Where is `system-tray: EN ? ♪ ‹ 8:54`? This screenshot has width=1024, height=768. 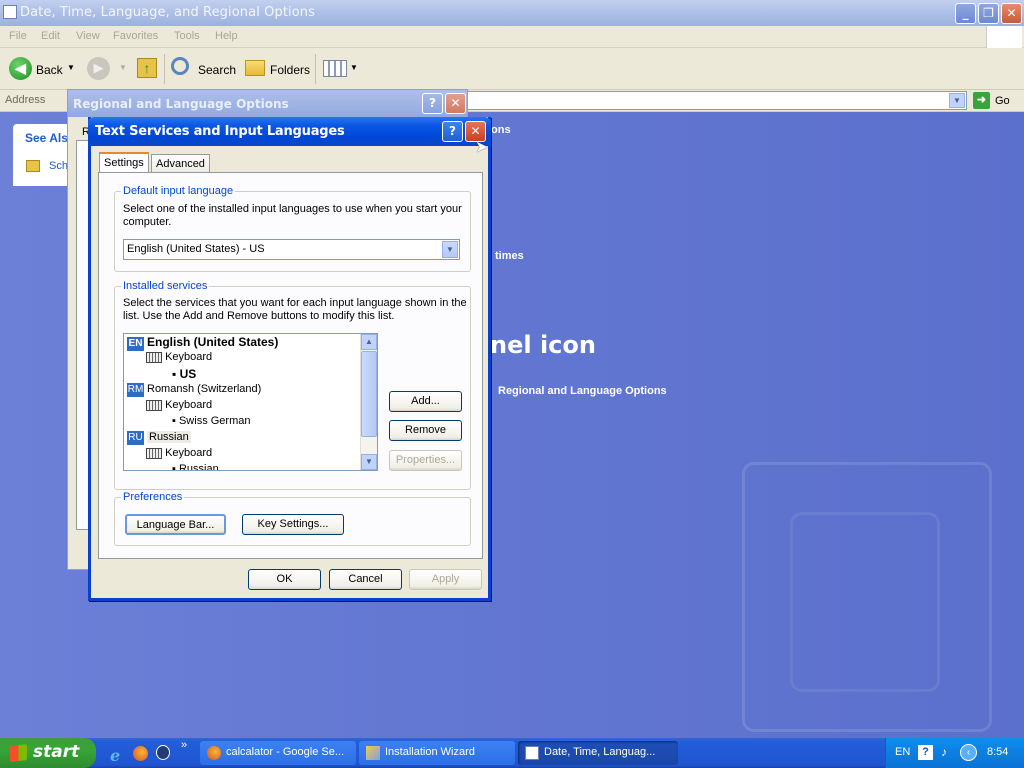 system-tray: EN ? ♪ ‹ 8:54 is located at coordinates (954, 753).